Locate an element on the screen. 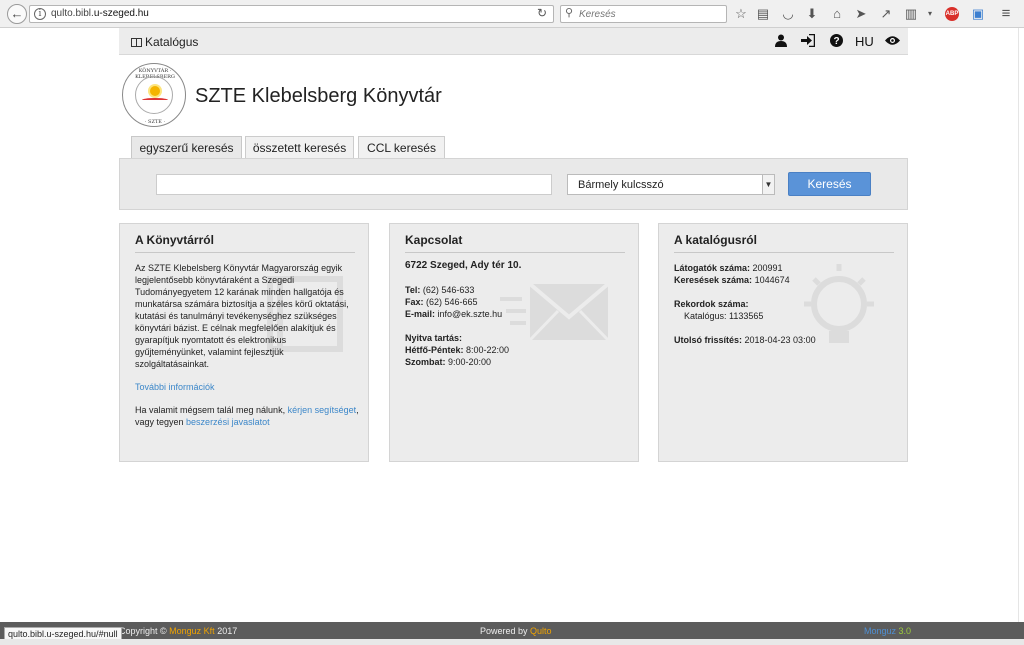 The image size is (1024, 645). help-line2-prefix: vagy tegyen is located at coordinates (161, 422).